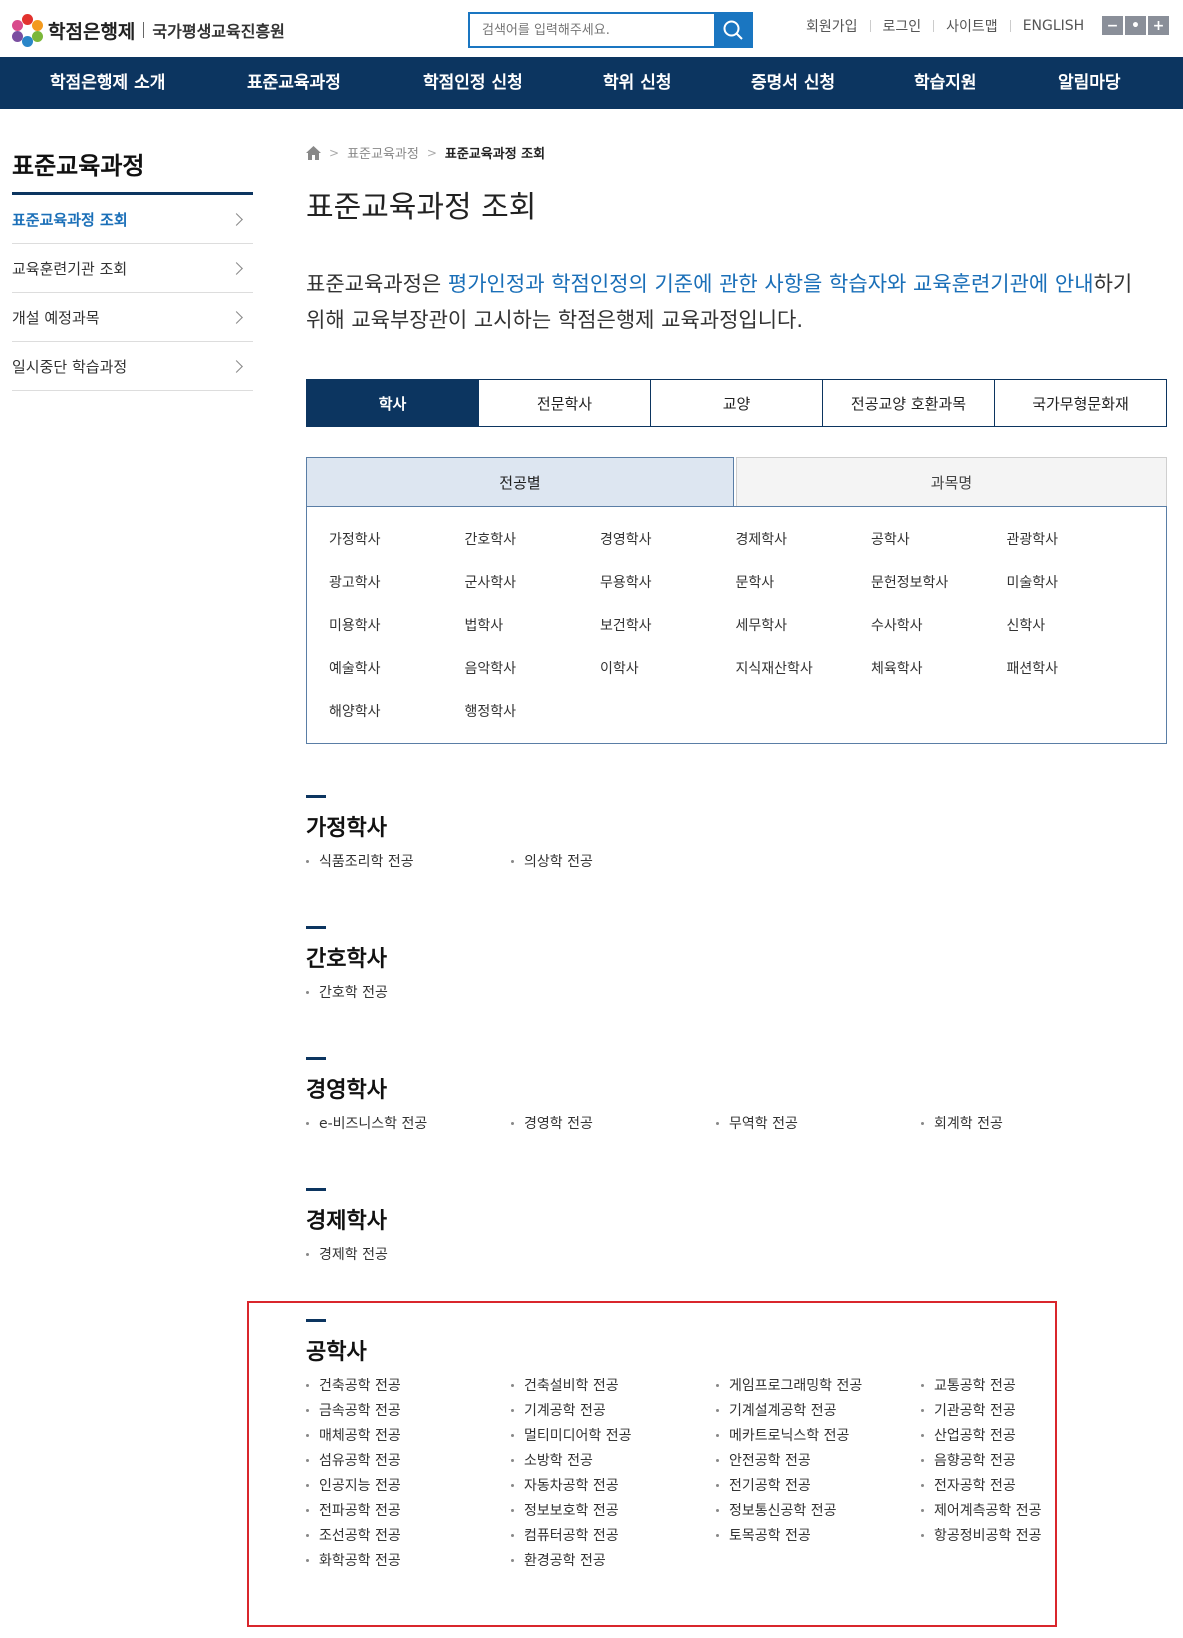 This screenshot has height=1638, width=1183. I want to click on degree-link: 이학사, so click(668, 679).